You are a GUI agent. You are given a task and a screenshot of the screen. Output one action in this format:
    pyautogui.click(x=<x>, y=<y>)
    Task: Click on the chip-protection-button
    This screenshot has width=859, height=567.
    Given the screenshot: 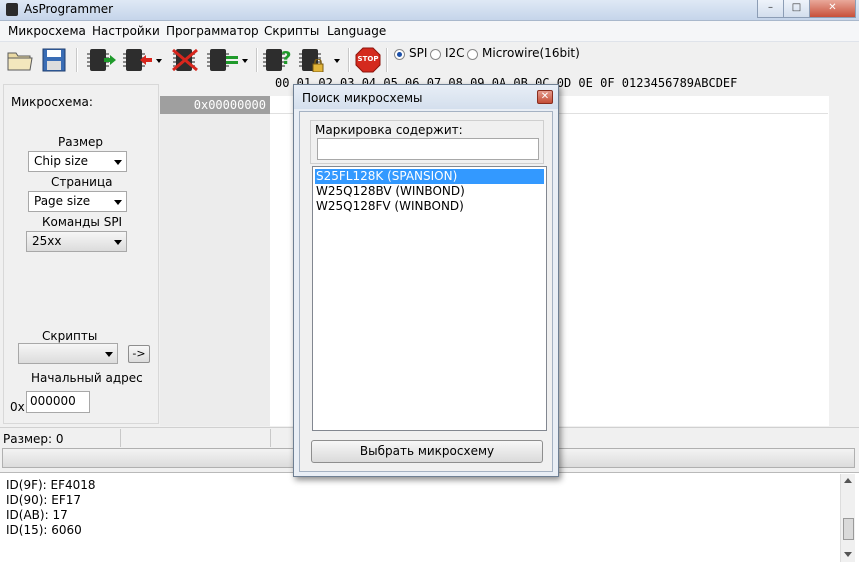 What is the action you would take?
    pyautogui.click(x=320, y=60)
    